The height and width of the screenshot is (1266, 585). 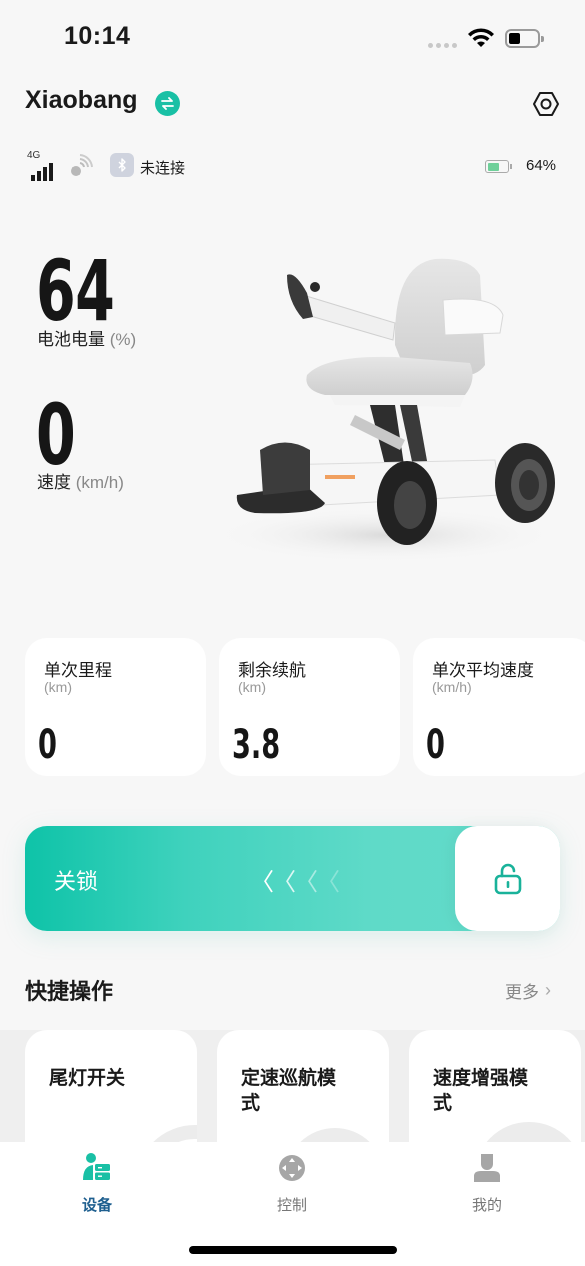 I want to click on battery-label: 电池电量 (%), so click(x=86, y=337).